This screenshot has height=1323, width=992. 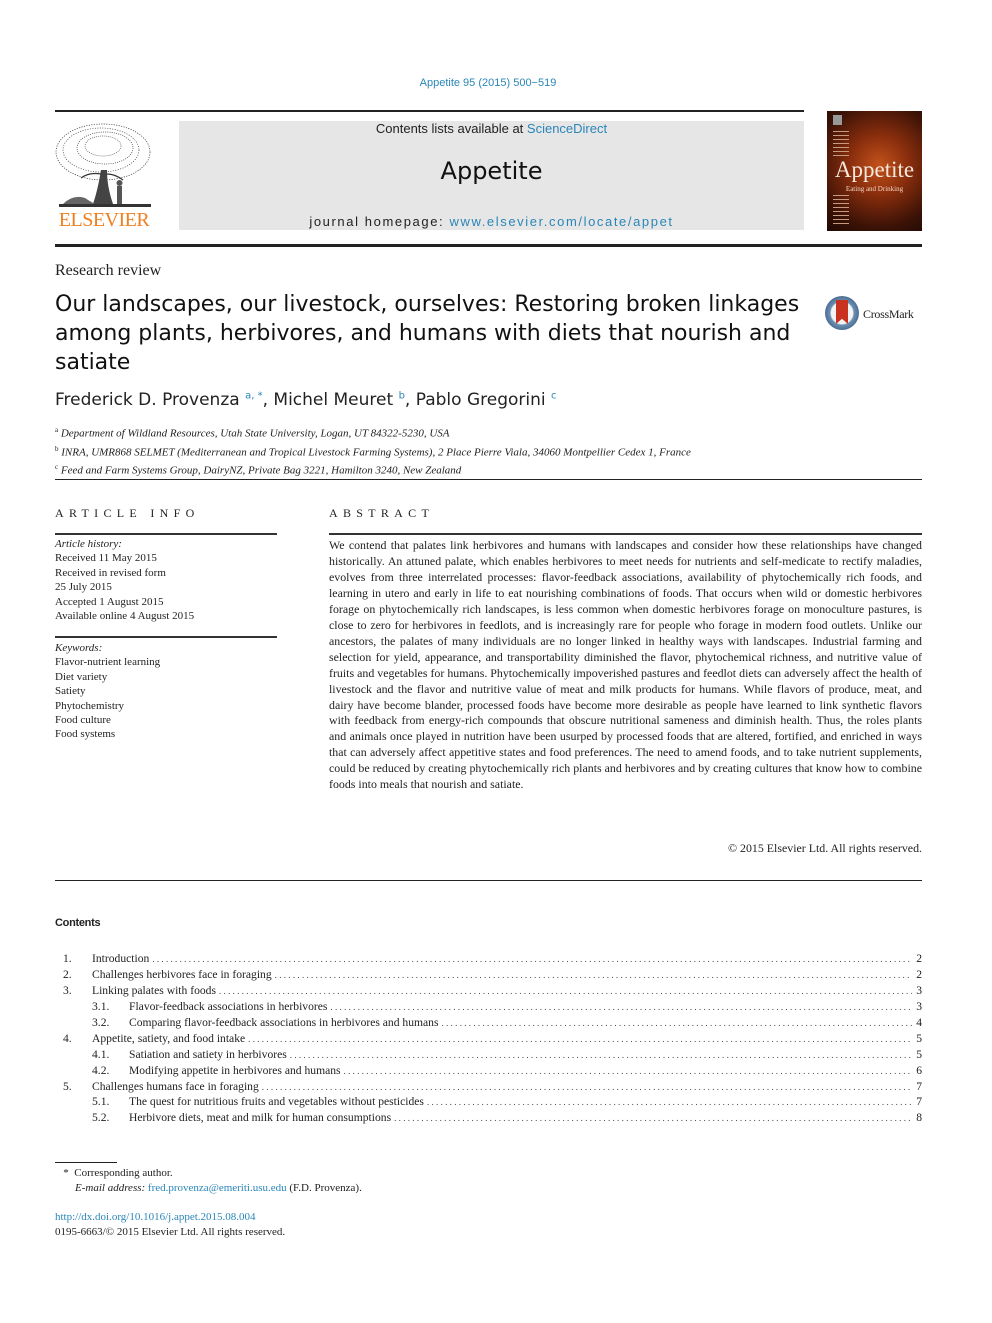 What do you see at coordinates (101, 1118) in the screenshot?
I see `toc-entry-number: 5.2.` at bounding box center [101, 1118].